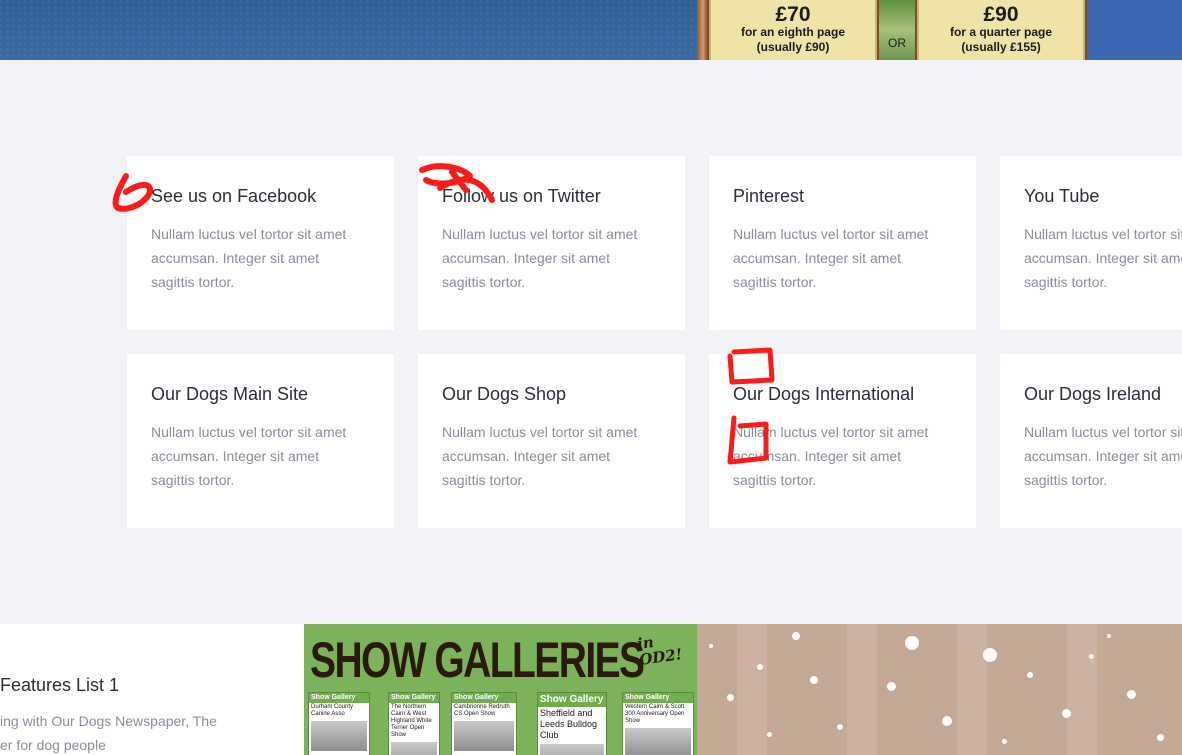  Describe the element at coordinates (477, 660) in the screenshot. I see `show-galleries-headline: SHOW GALLERIES` at that location.